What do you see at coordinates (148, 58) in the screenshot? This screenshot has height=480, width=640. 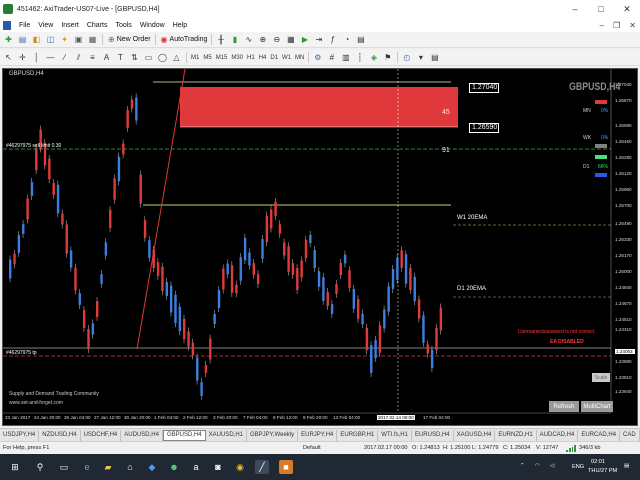 I see `rectangle-icon: ▭` at bounding box center [148, 58].